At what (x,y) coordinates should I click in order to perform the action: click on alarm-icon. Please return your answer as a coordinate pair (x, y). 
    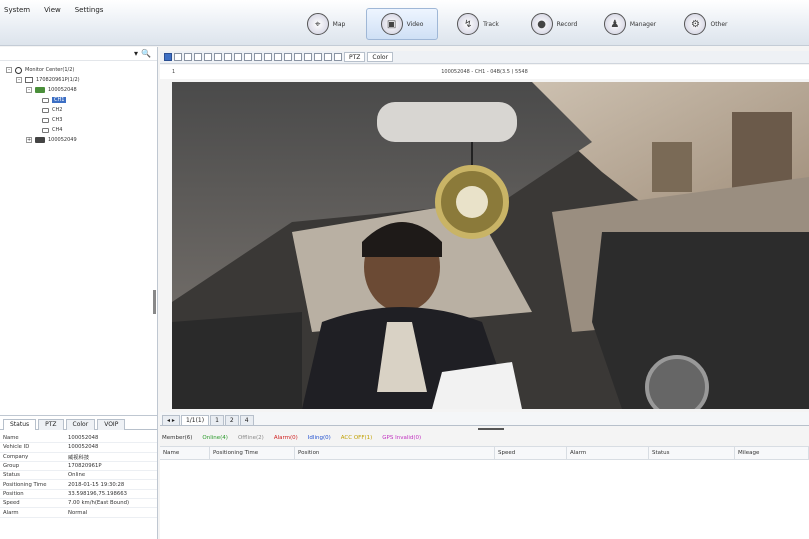
    Looking at the image, I should click on (318, 57).